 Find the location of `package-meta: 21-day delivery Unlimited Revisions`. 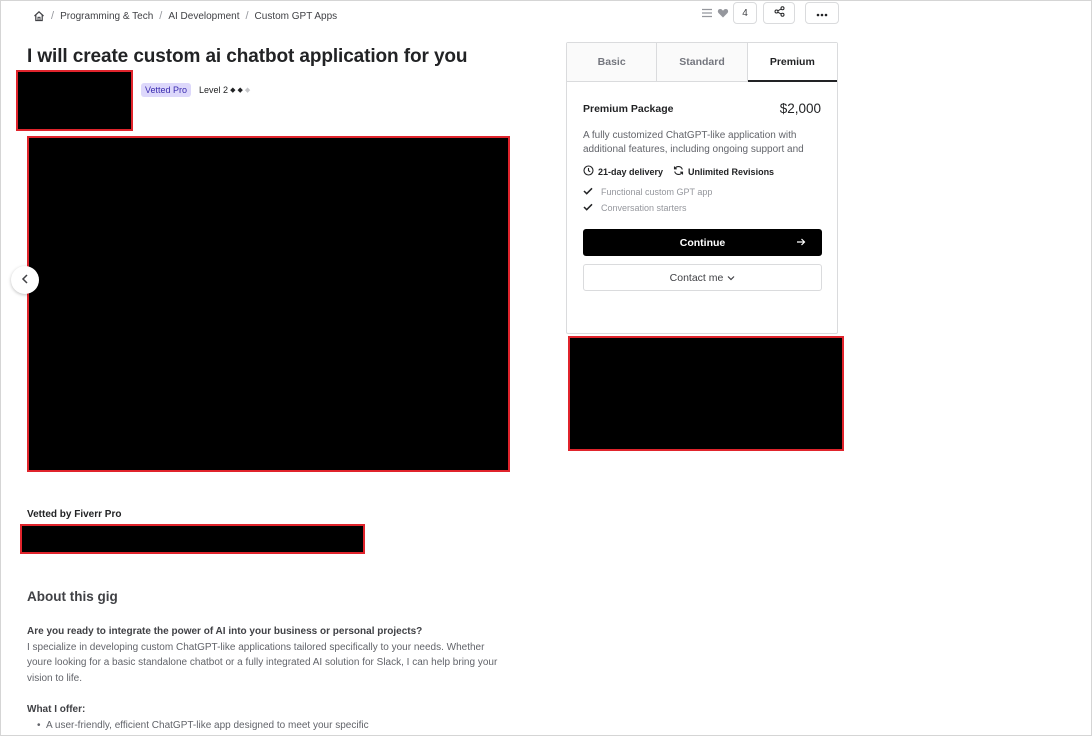

package-meta: 21-day delivery Unlimited Revisions is located at coordinates (702, 171).